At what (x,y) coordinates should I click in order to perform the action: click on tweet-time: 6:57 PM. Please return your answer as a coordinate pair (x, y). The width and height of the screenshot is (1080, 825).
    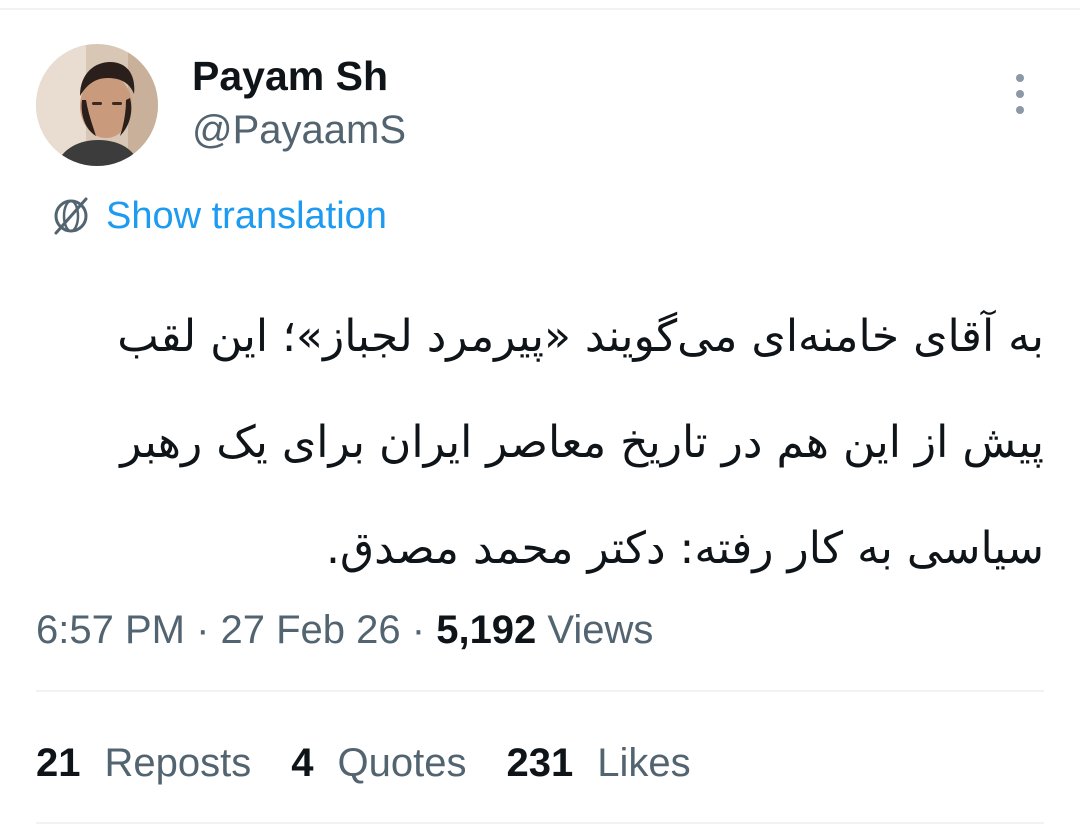
    Looking at the image, I should click on (110, 630).